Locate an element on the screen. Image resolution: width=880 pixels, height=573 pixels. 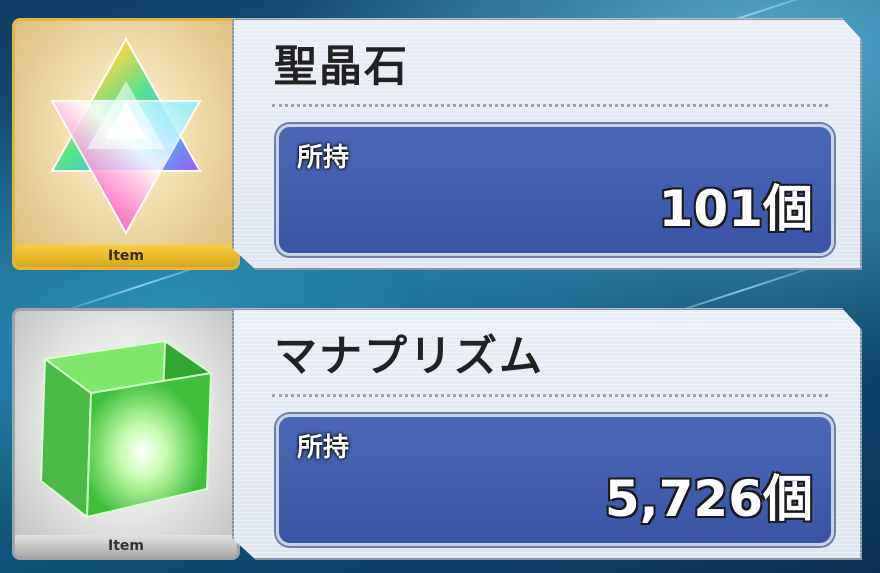
item-name: 聖晶石 is located at coordinates (341, 67).